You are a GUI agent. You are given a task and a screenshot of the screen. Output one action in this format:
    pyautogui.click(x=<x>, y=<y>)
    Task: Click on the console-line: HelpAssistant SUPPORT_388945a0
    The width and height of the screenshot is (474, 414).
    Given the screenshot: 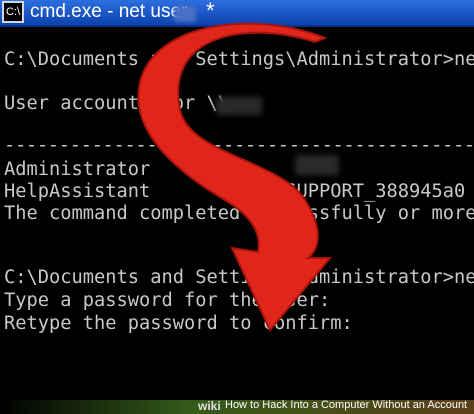 What is the action you would take?
    pyautogui.click(x=235, y=191)
    